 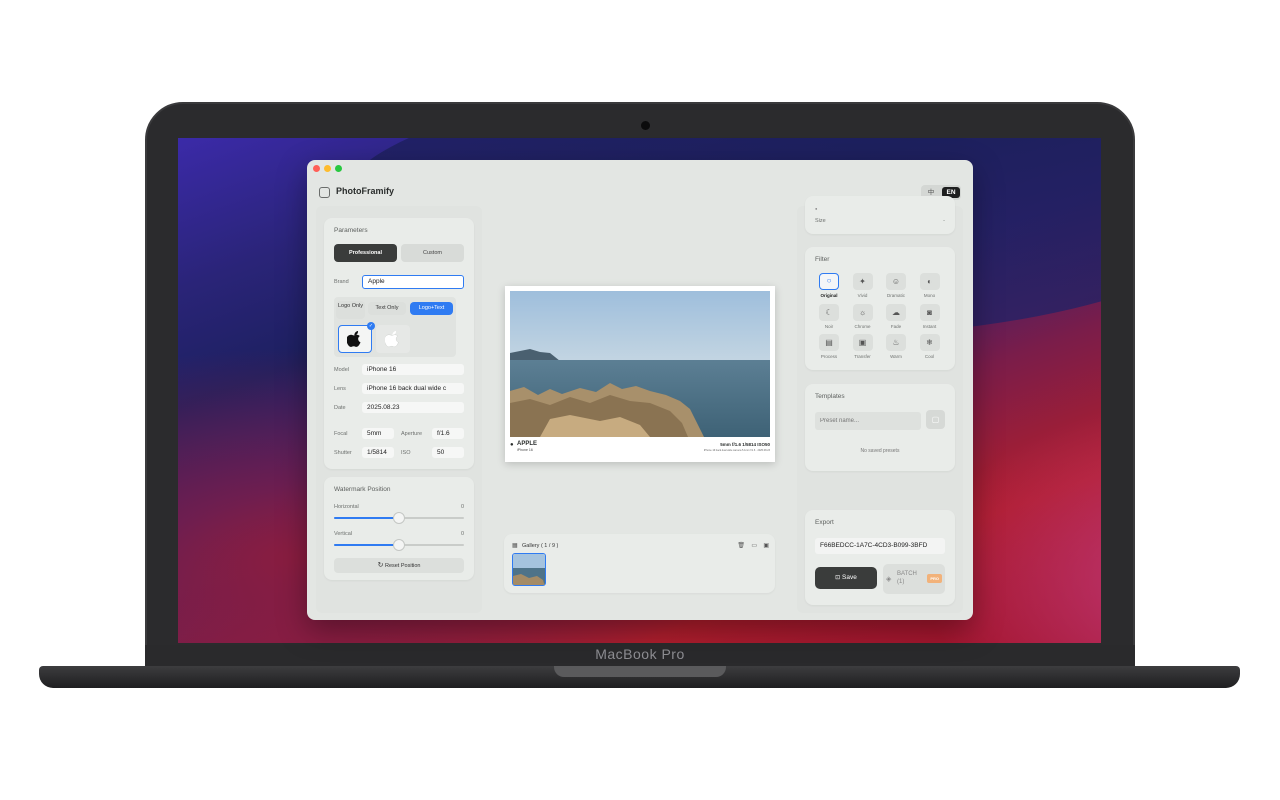 What do you see at coordinates (515, 546) in the screenshot?
I see `gallery-grid-icon: ▦` at bounding box center [515, 546].